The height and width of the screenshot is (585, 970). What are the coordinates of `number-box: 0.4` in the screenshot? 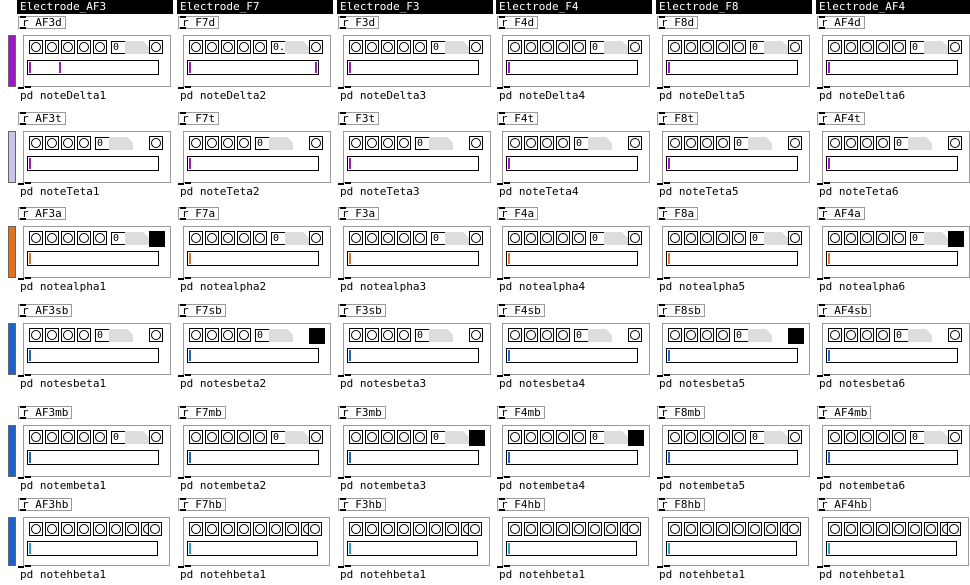 It's located at (281, 47).